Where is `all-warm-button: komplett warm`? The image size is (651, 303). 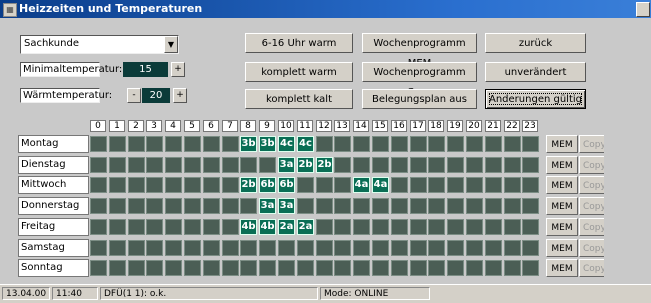
all-warm-button: komplett warm is located at coordinates (299, 72).